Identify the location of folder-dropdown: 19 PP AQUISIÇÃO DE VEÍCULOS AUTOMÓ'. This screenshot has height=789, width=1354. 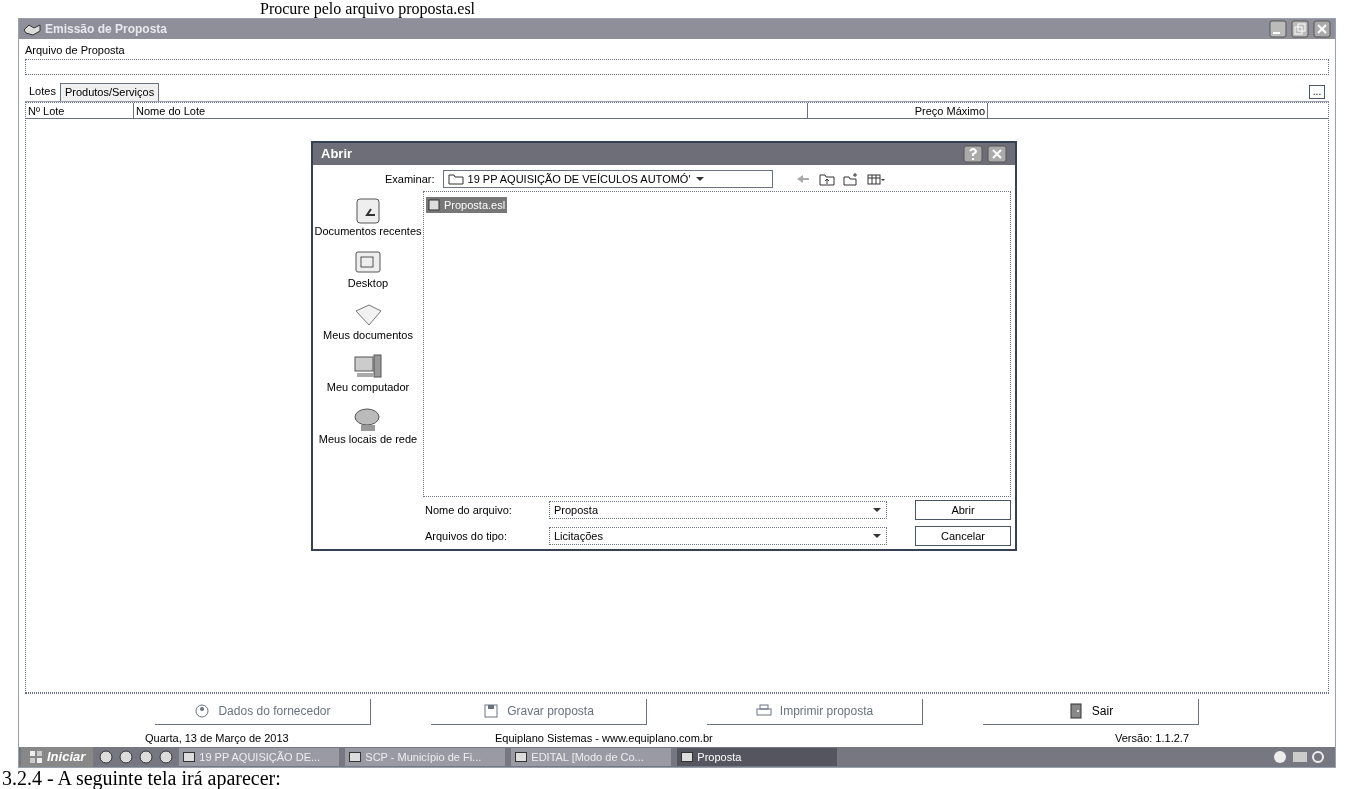
(607, 179).